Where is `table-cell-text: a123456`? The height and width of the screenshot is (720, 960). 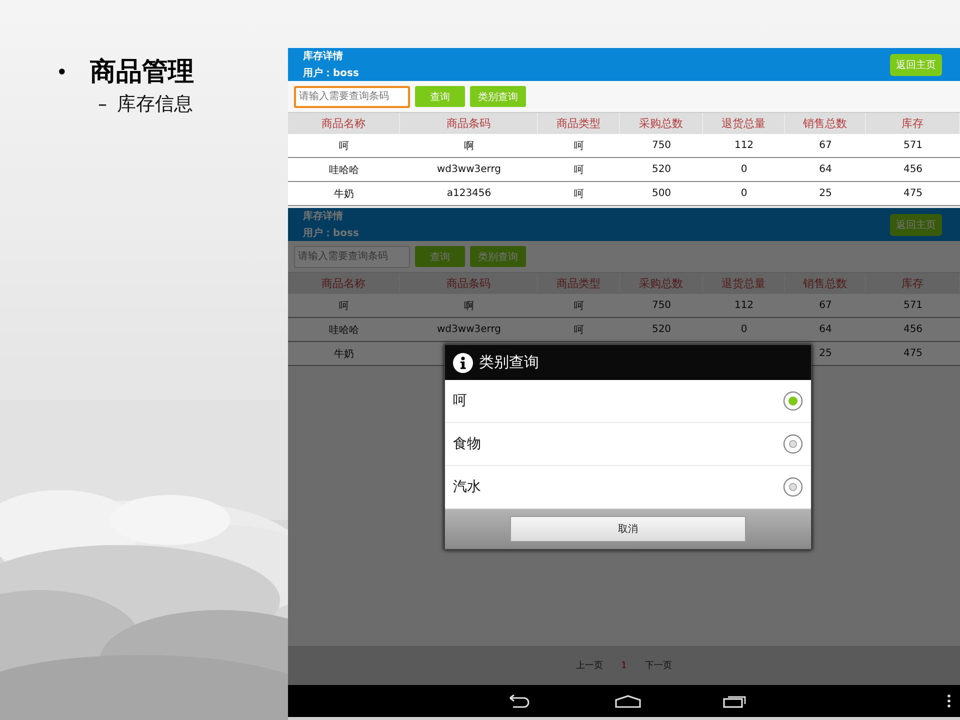
table-cell-text: a123456 is located at coordinates (469, 194).